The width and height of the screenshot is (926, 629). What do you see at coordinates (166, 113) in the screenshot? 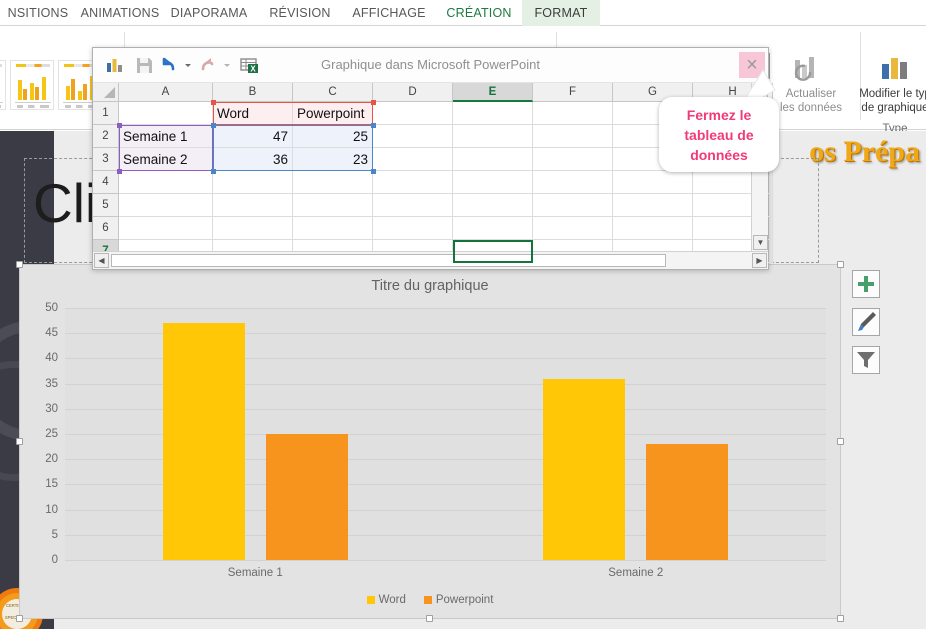
I see `cell-A1` at bounding box center [166, 113].